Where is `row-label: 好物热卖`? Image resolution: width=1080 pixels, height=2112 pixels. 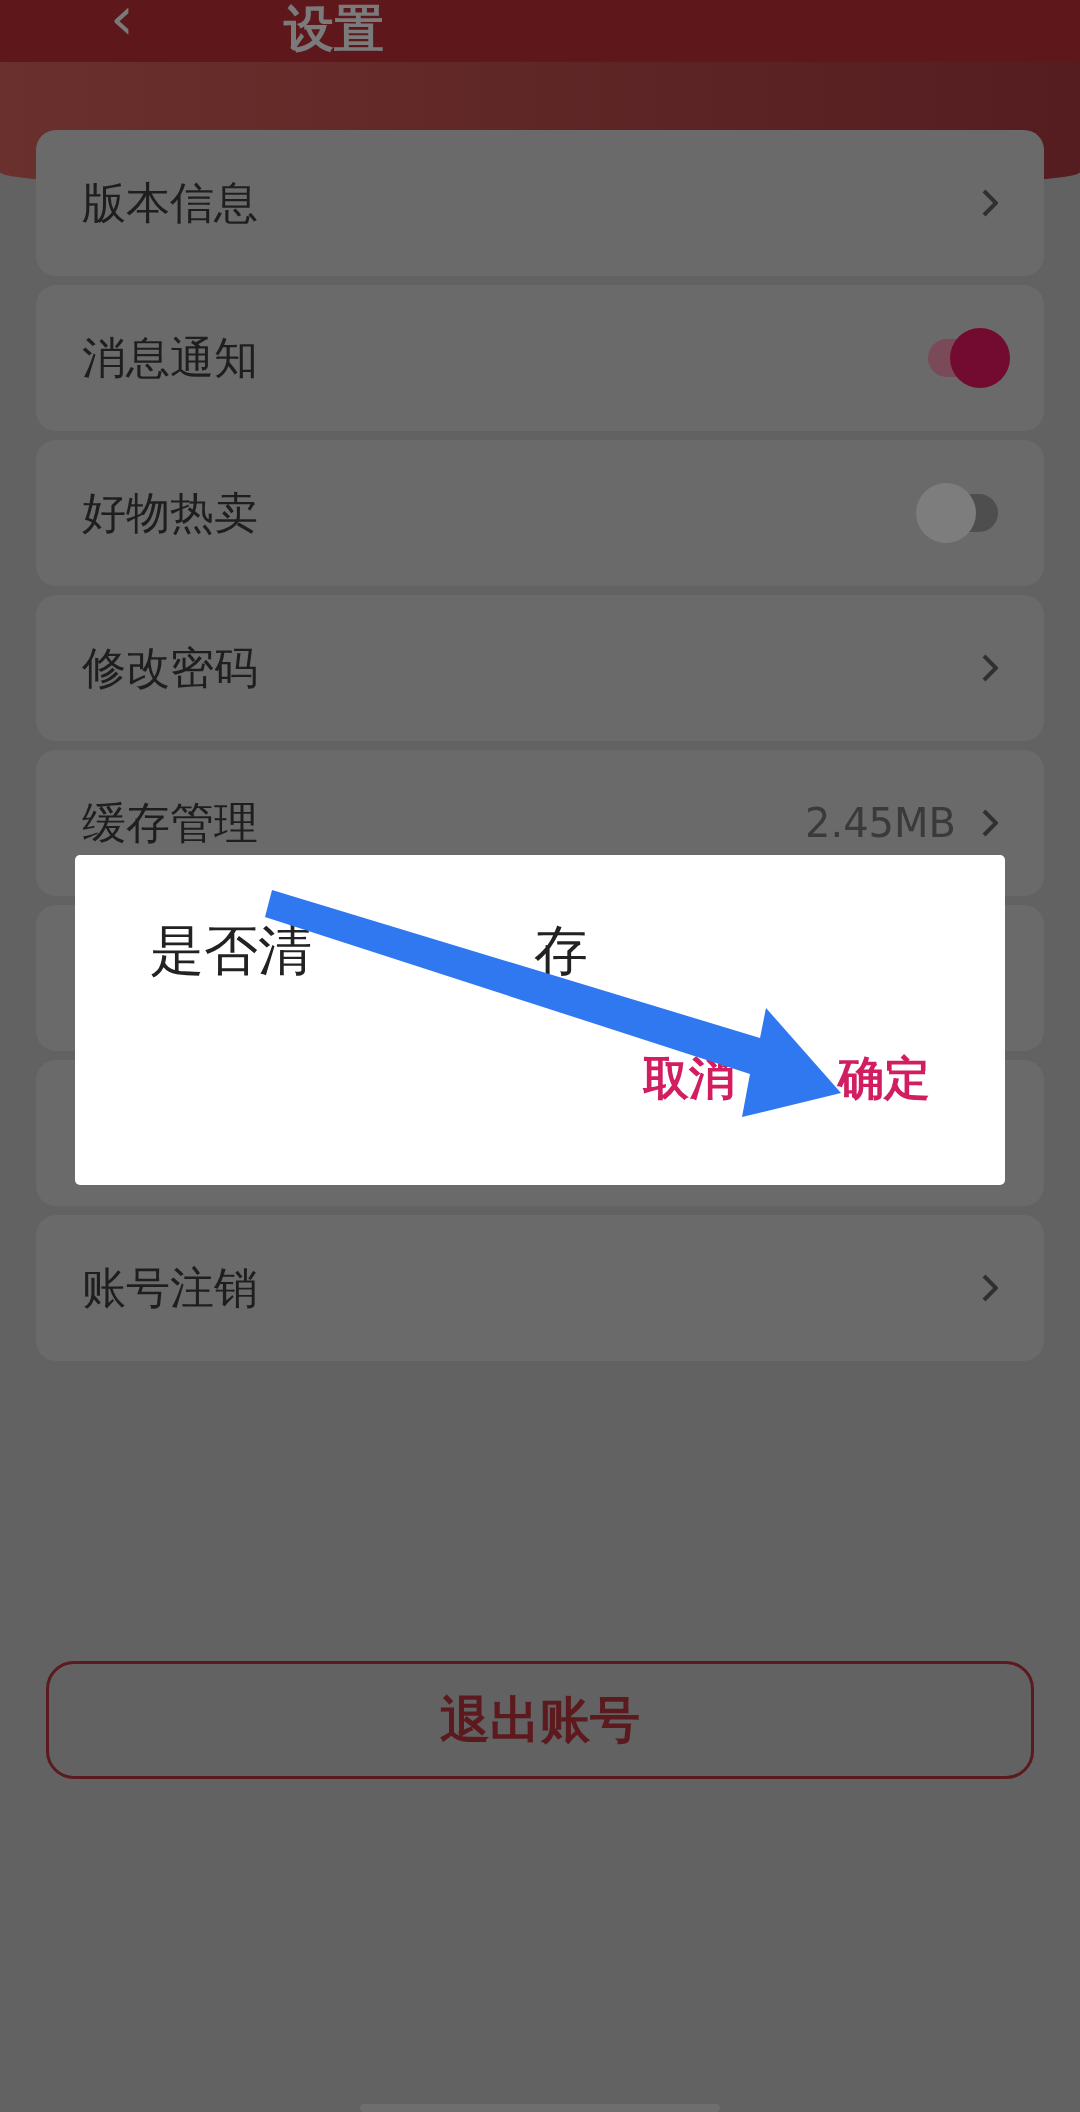 row-label: 好物热卖 is located at coordinates (170, 512).